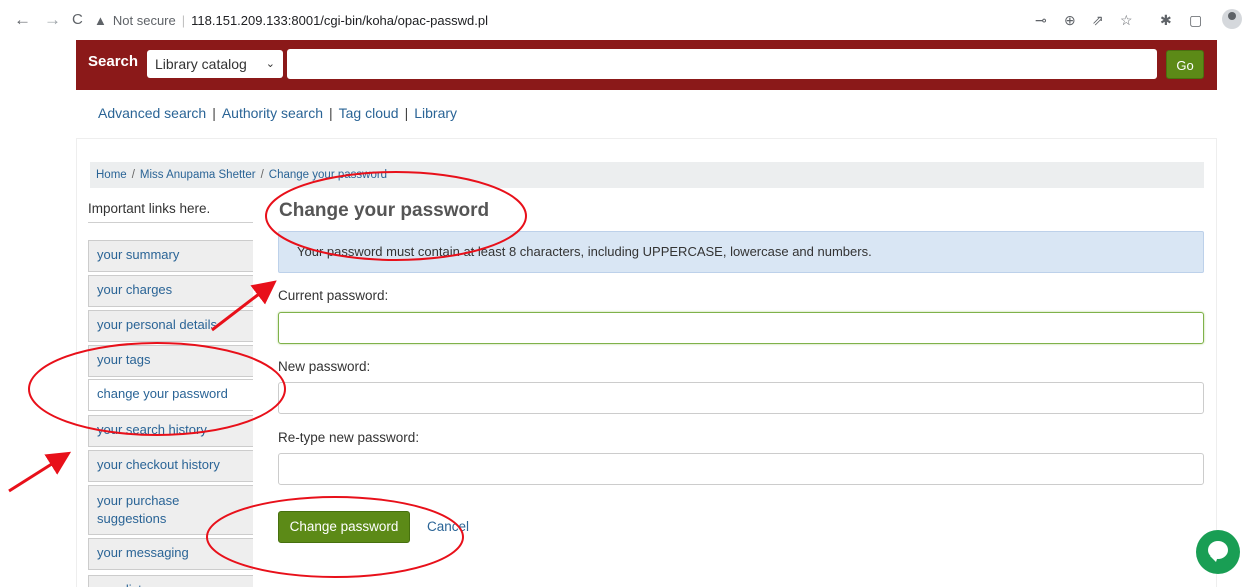 The height and width of the screenshot is (587, 1248). I want to click on chat-icon, so click(1218, 552).